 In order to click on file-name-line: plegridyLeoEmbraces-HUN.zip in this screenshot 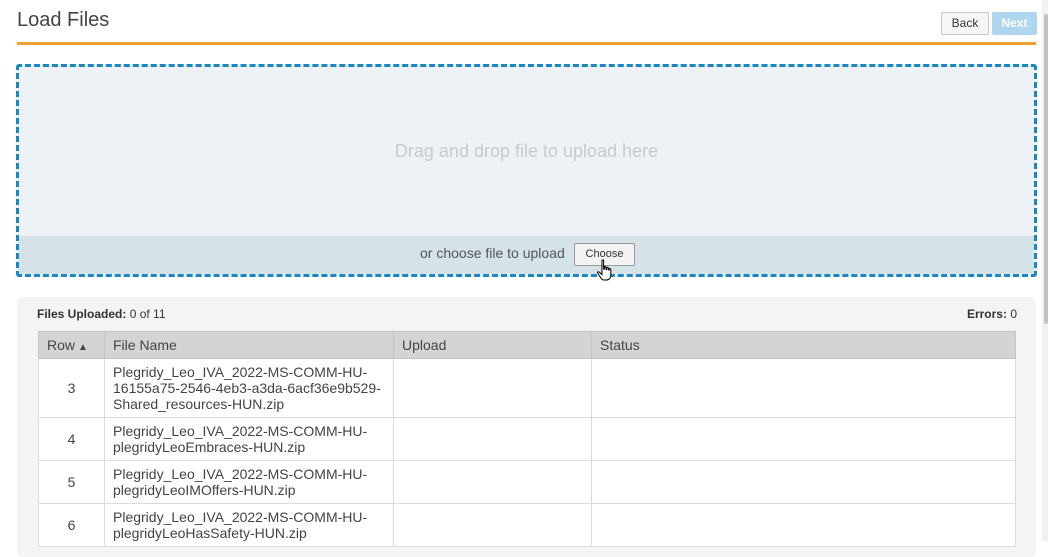, I will do `click(209, 447)`.